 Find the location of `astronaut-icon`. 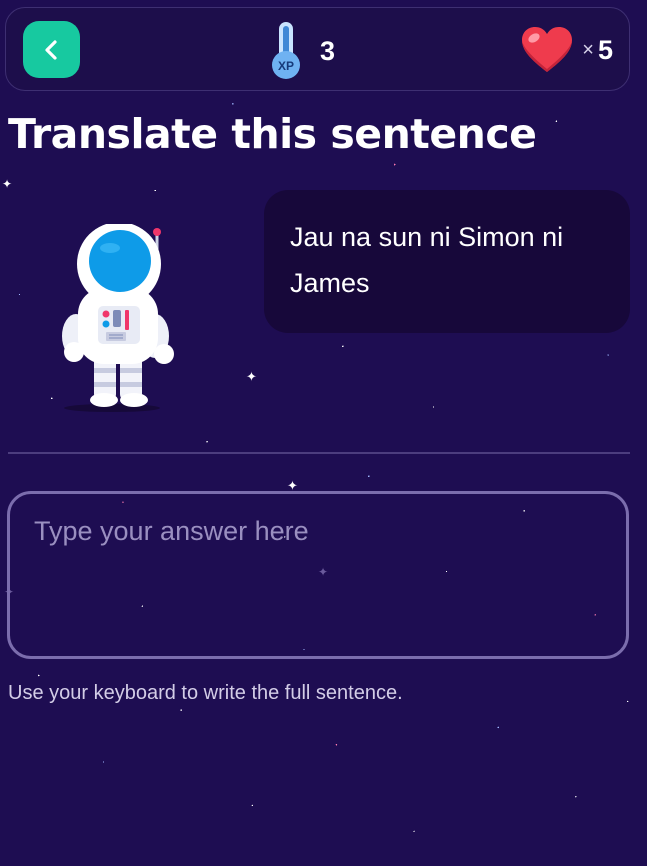

astronaut-icon is located at coordinates (121, 320).